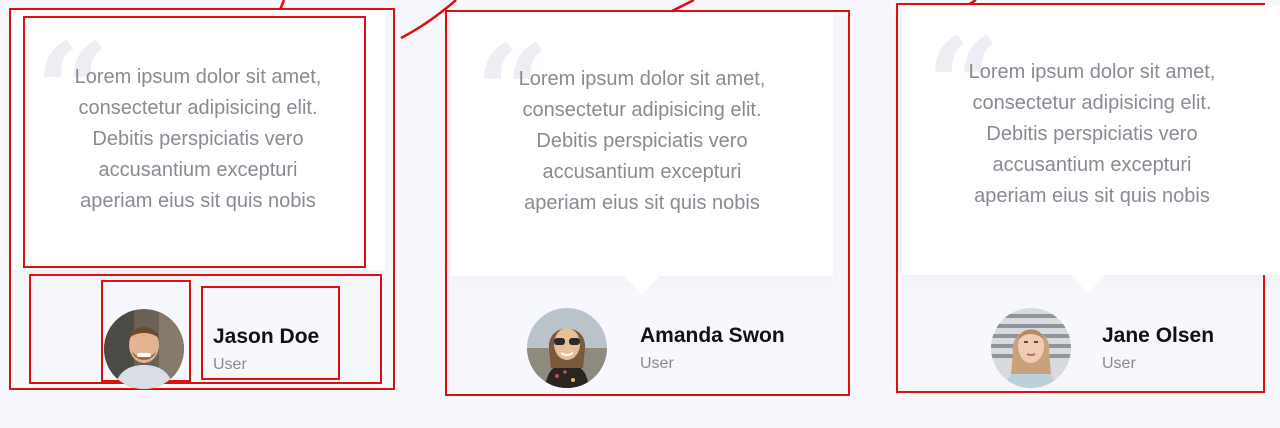  What do you see at coordinates (266, 336) in the screenshot?
I see `author-name: Jason Doe` at bounding box center [266, 336].